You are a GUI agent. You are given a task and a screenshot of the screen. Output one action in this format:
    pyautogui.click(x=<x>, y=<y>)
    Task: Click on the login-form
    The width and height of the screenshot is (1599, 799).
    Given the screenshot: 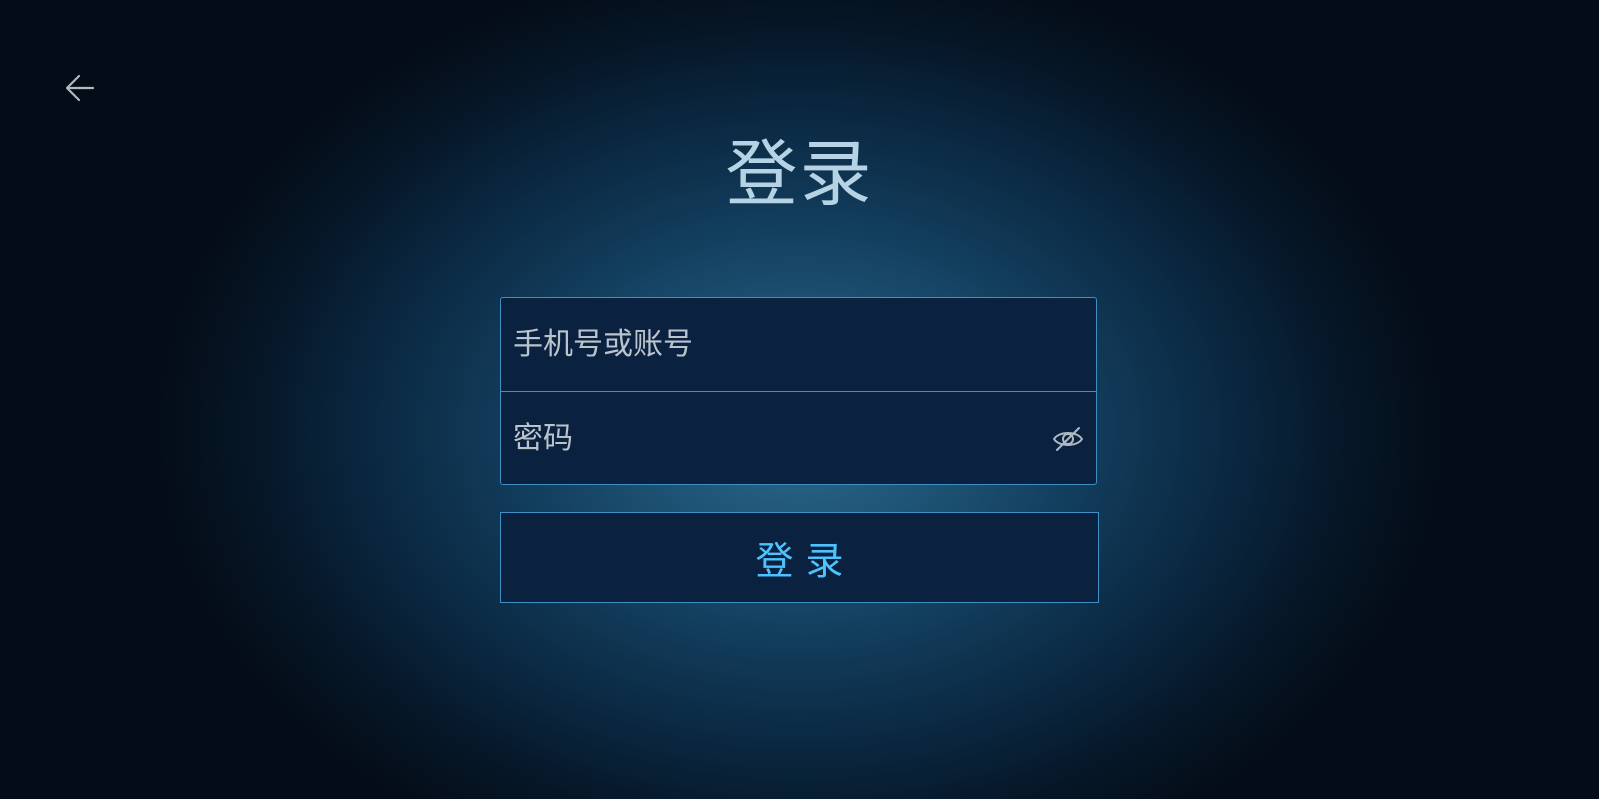 What is the action you would take?
    pyautogui.click(x=798, y=391)
    